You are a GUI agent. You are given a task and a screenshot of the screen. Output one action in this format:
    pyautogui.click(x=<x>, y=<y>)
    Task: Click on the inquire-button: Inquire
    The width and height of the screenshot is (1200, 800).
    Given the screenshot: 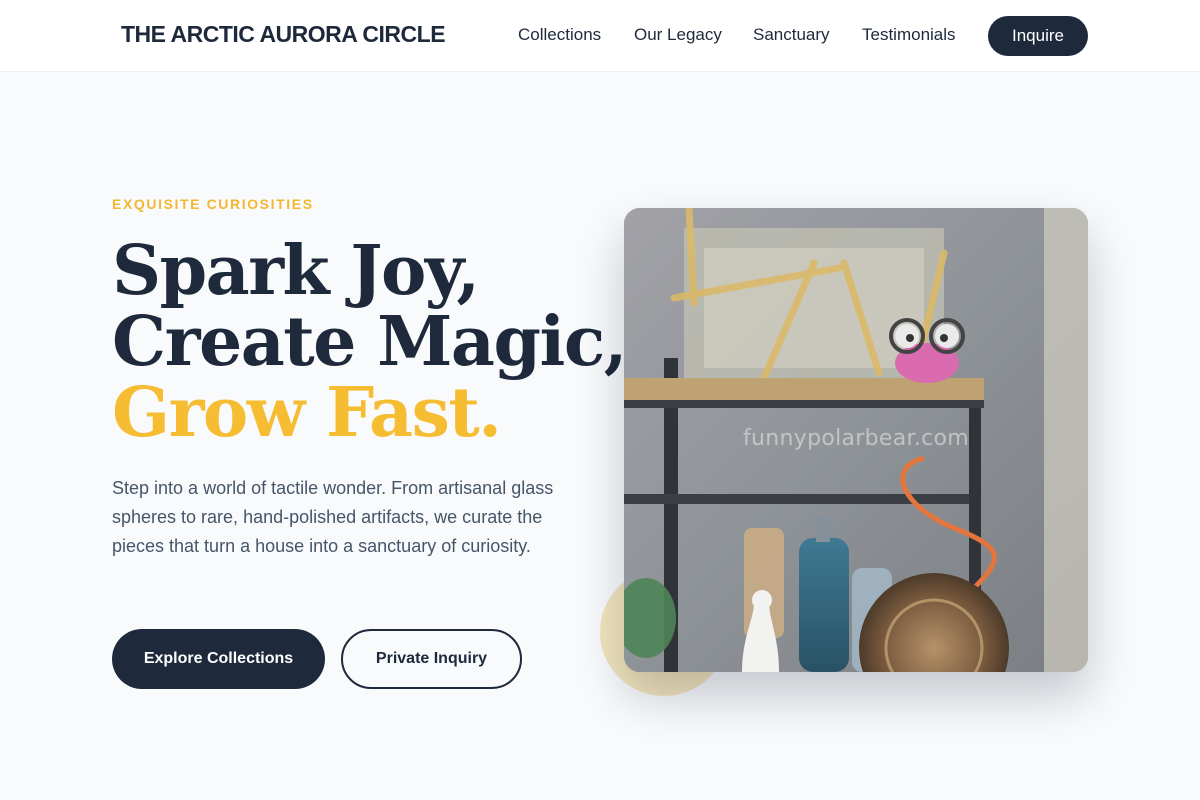 What is the action you would take?
    pyautogui.click(x=1038, y=36)
    